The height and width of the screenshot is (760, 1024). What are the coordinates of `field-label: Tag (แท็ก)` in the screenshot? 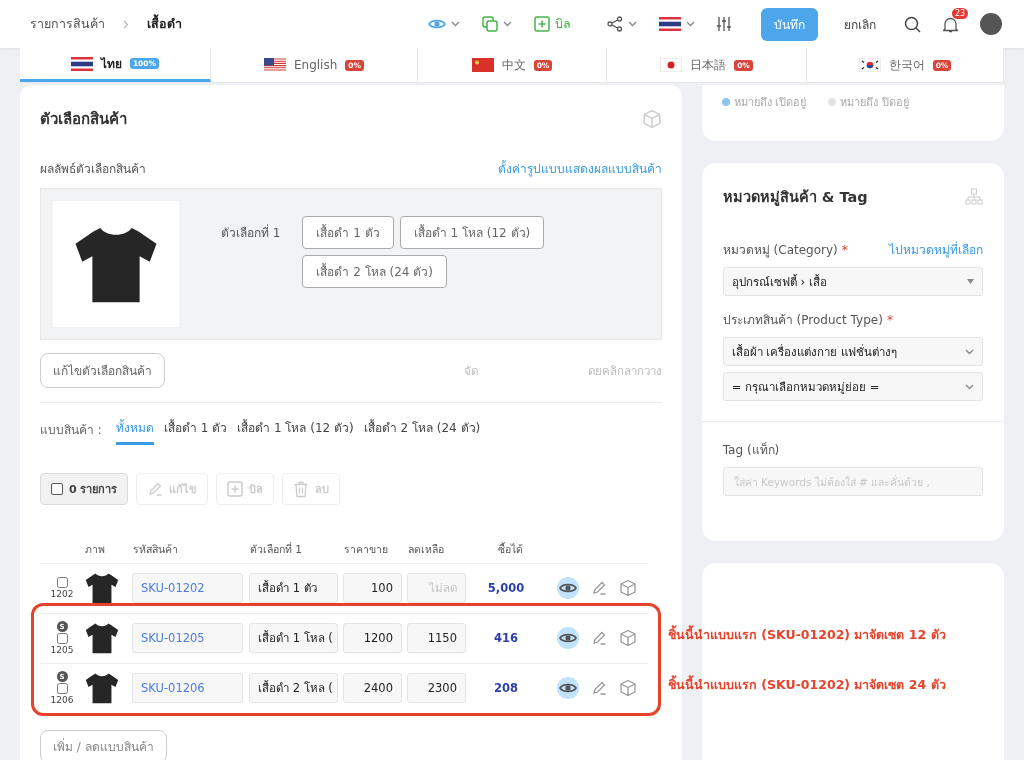 It's located at (751, 450).